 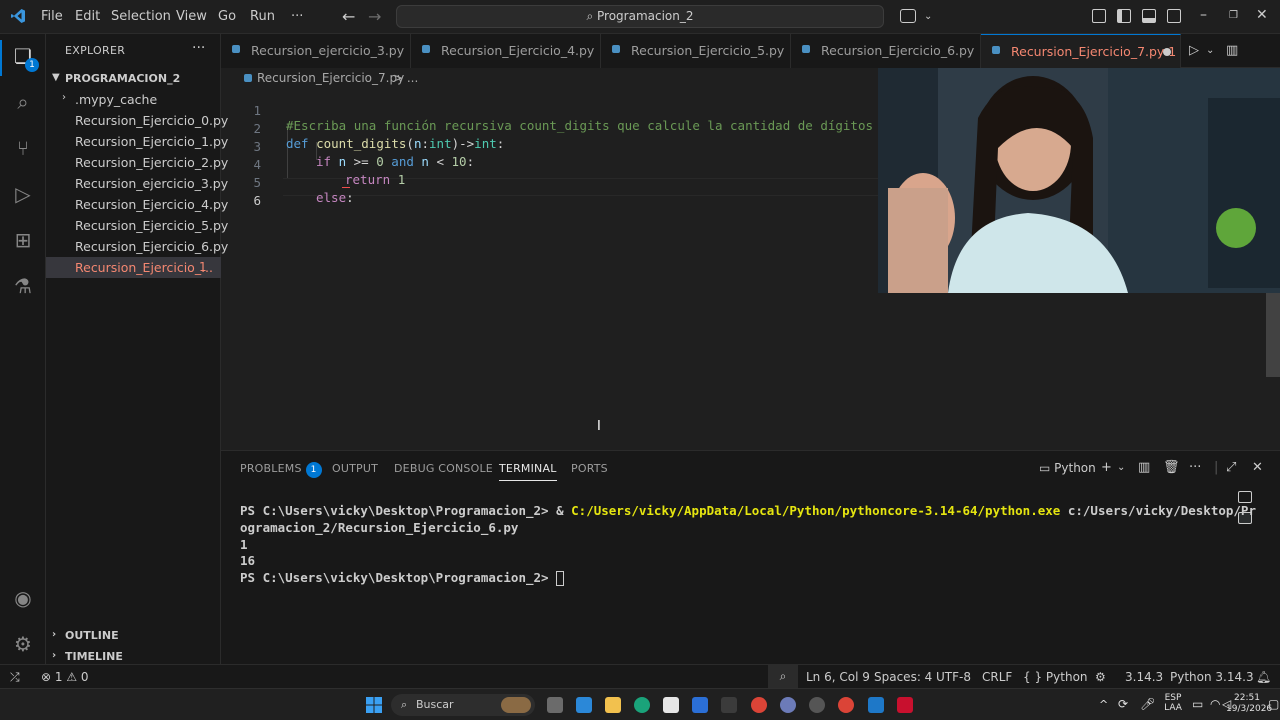 What do you see at coordinates (817, 705) in the screenshot?
I see `github-icon` at bounding box center [817, 705].